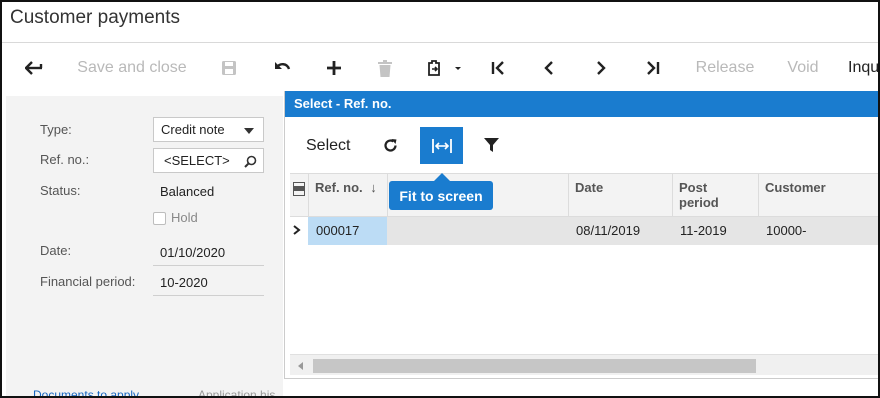 This screenshot has width=880, height=398. Describe the element at coordinates (373, 187) in the screenshot. I see `sort-desc-icon: ↓` at that location.